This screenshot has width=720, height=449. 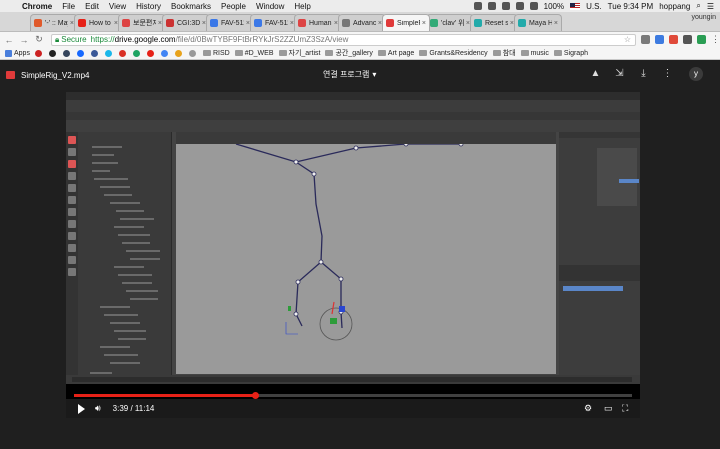 What do you see at coordinates (631, 6) in the screenshot?
I see `clock: Tue 9:34 PM` at bounding box center [631, 6].